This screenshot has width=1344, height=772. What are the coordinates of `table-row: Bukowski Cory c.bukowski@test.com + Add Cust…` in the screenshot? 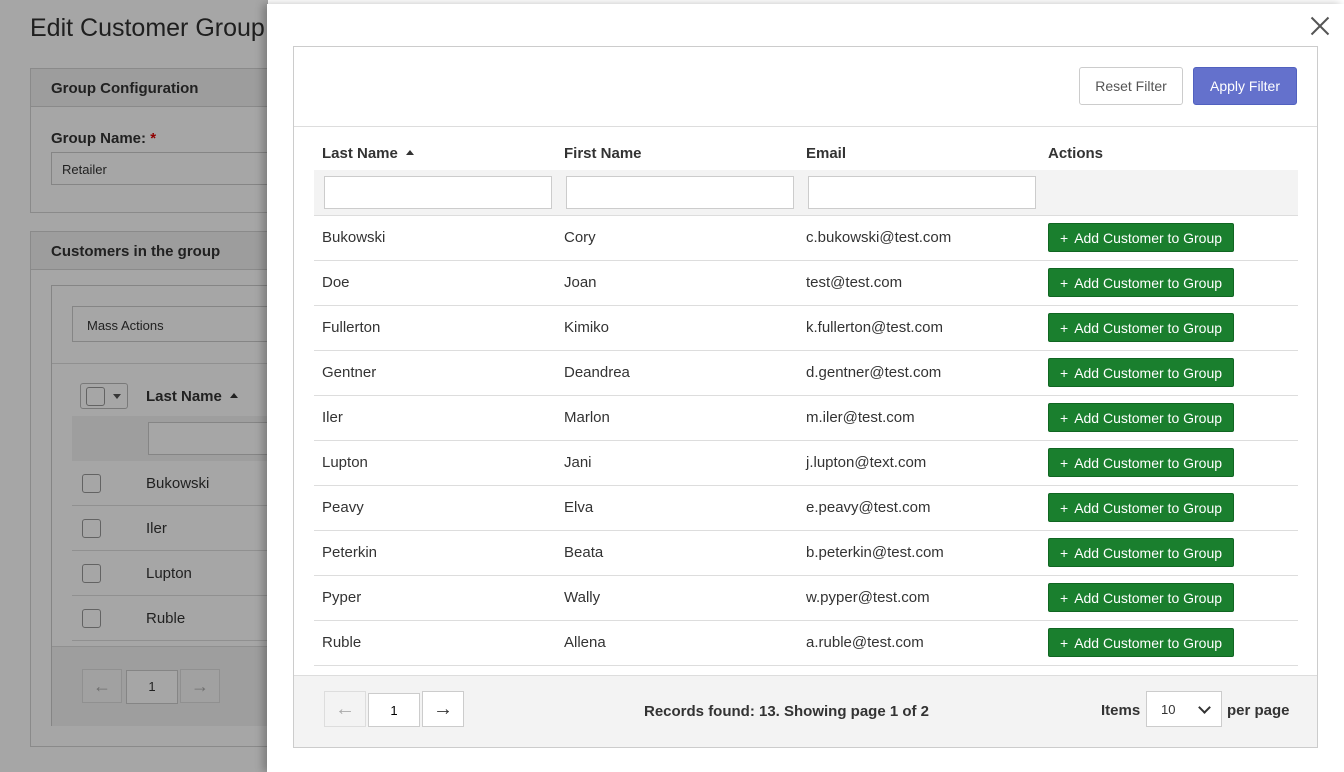 It's located at (806, 238).